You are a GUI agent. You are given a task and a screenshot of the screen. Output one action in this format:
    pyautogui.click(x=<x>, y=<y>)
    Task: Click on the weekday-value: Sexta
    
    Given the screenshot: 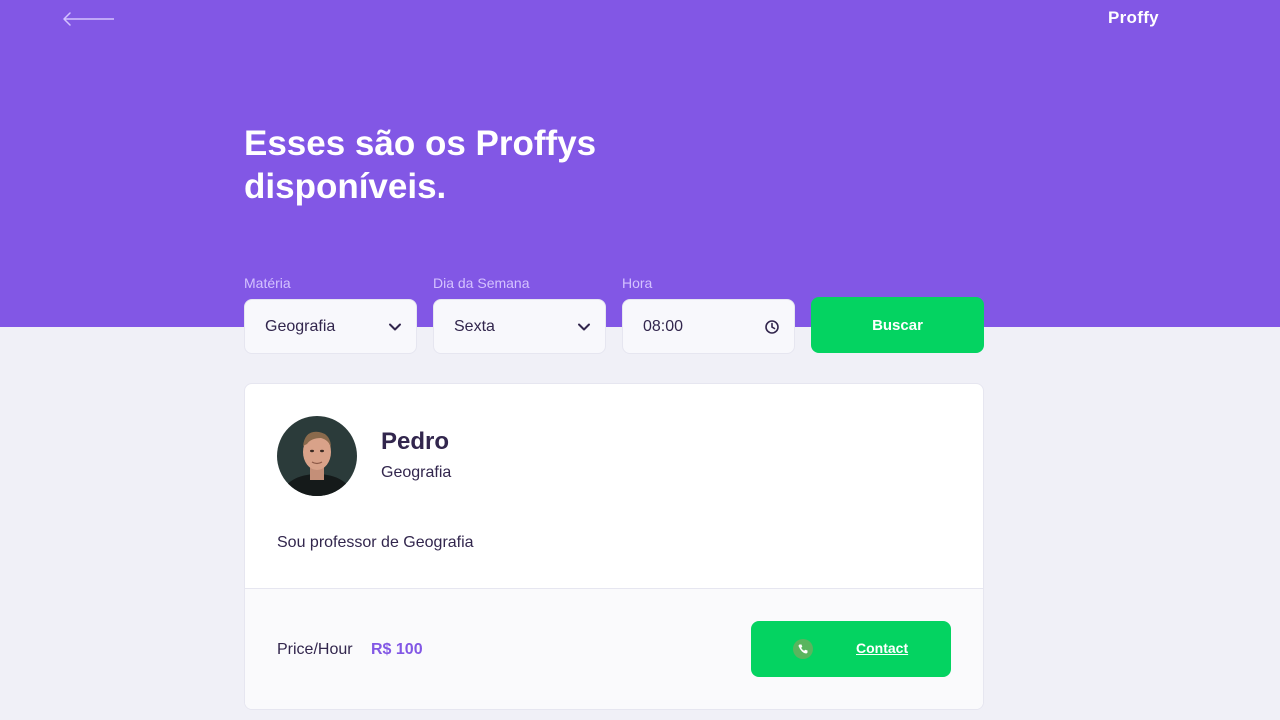 What is the action you would take?
    pyautogui.click(x=474, y=326)
    